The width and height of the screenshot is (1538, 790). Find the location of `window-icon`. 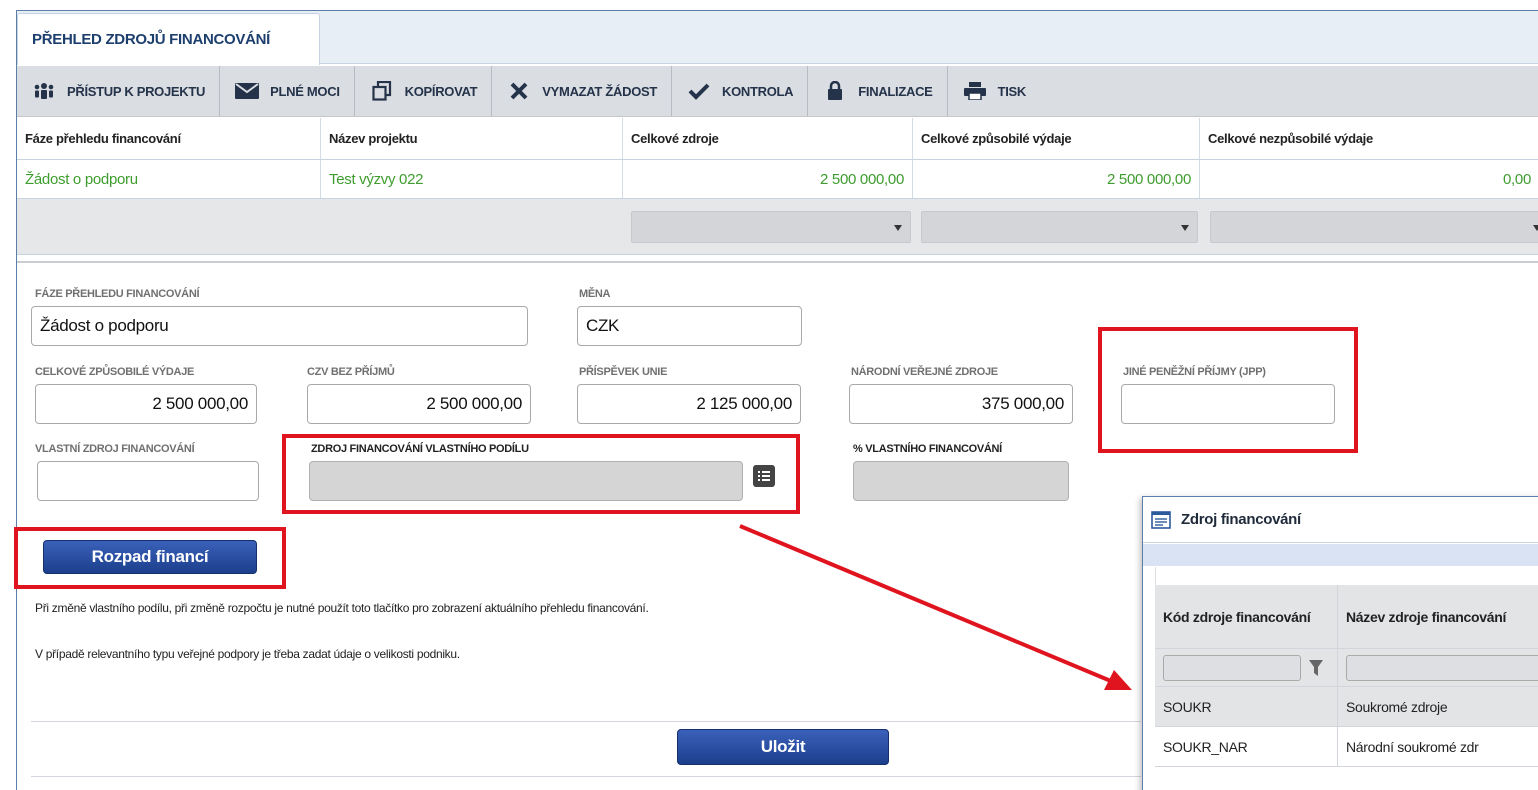

window-icon is located at coordinates (1161, 519).